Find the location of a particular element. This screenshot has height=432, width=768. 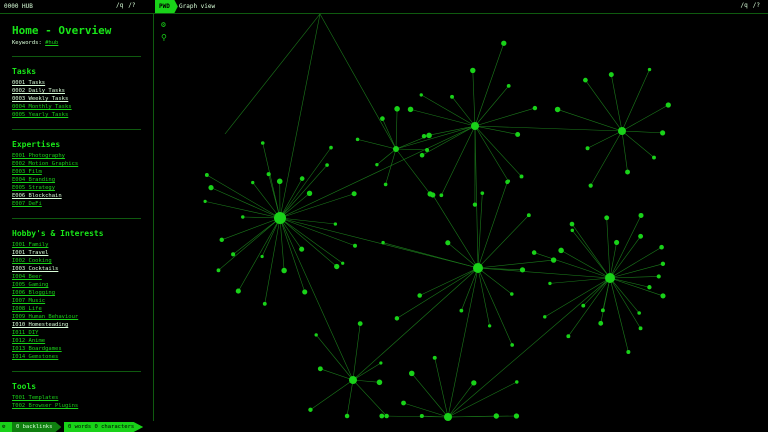

search-icon: /q is located at coordinates (119, 5).